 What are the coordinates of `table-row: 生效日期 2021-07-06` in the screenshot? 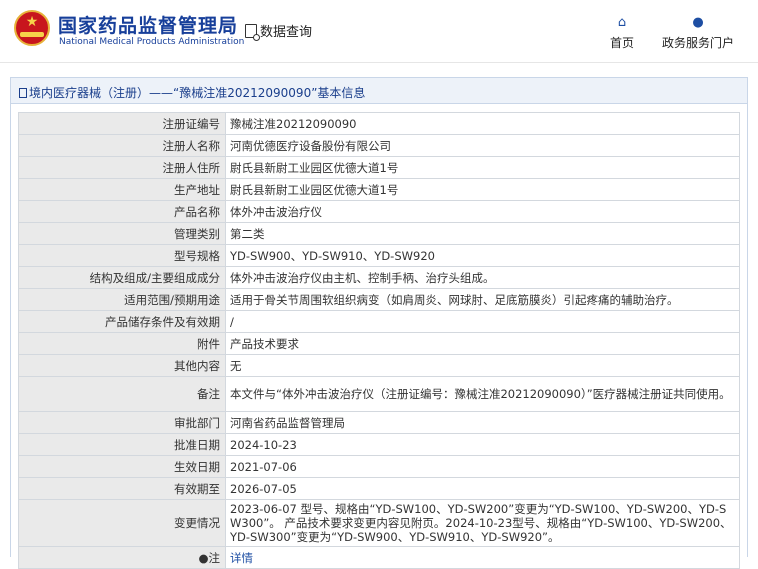 It's located at (379, 466).